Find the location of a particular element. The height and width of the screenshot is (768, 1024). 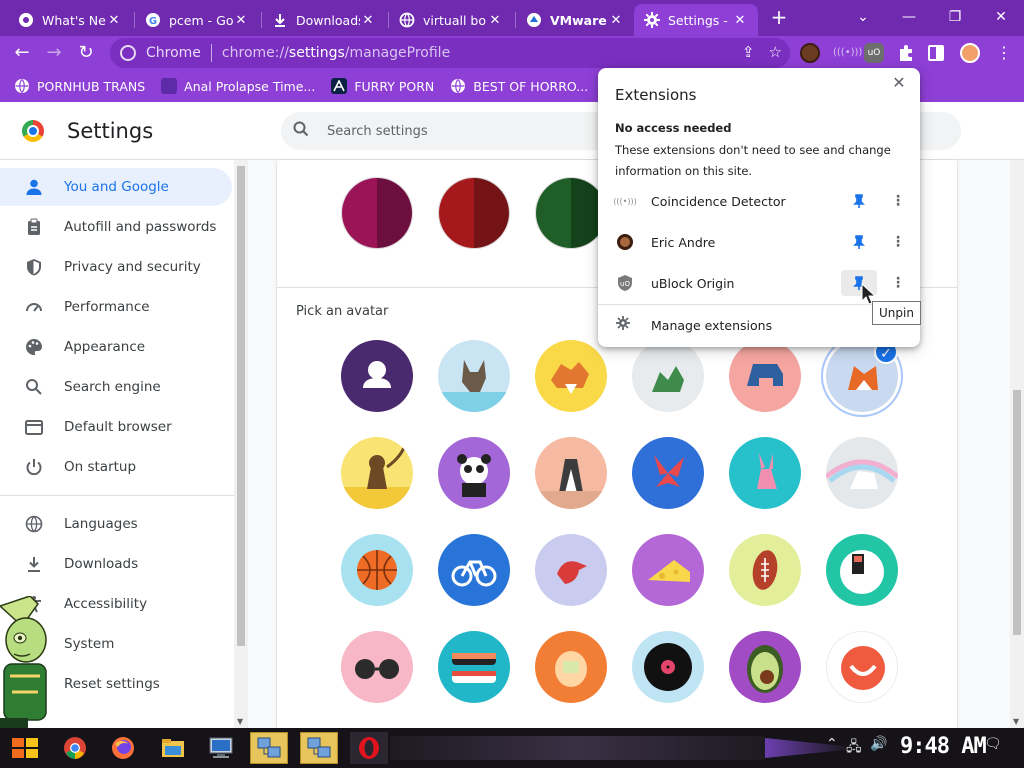

sidebar-item-appearance: Appearance is located at coordinates (116, 347).